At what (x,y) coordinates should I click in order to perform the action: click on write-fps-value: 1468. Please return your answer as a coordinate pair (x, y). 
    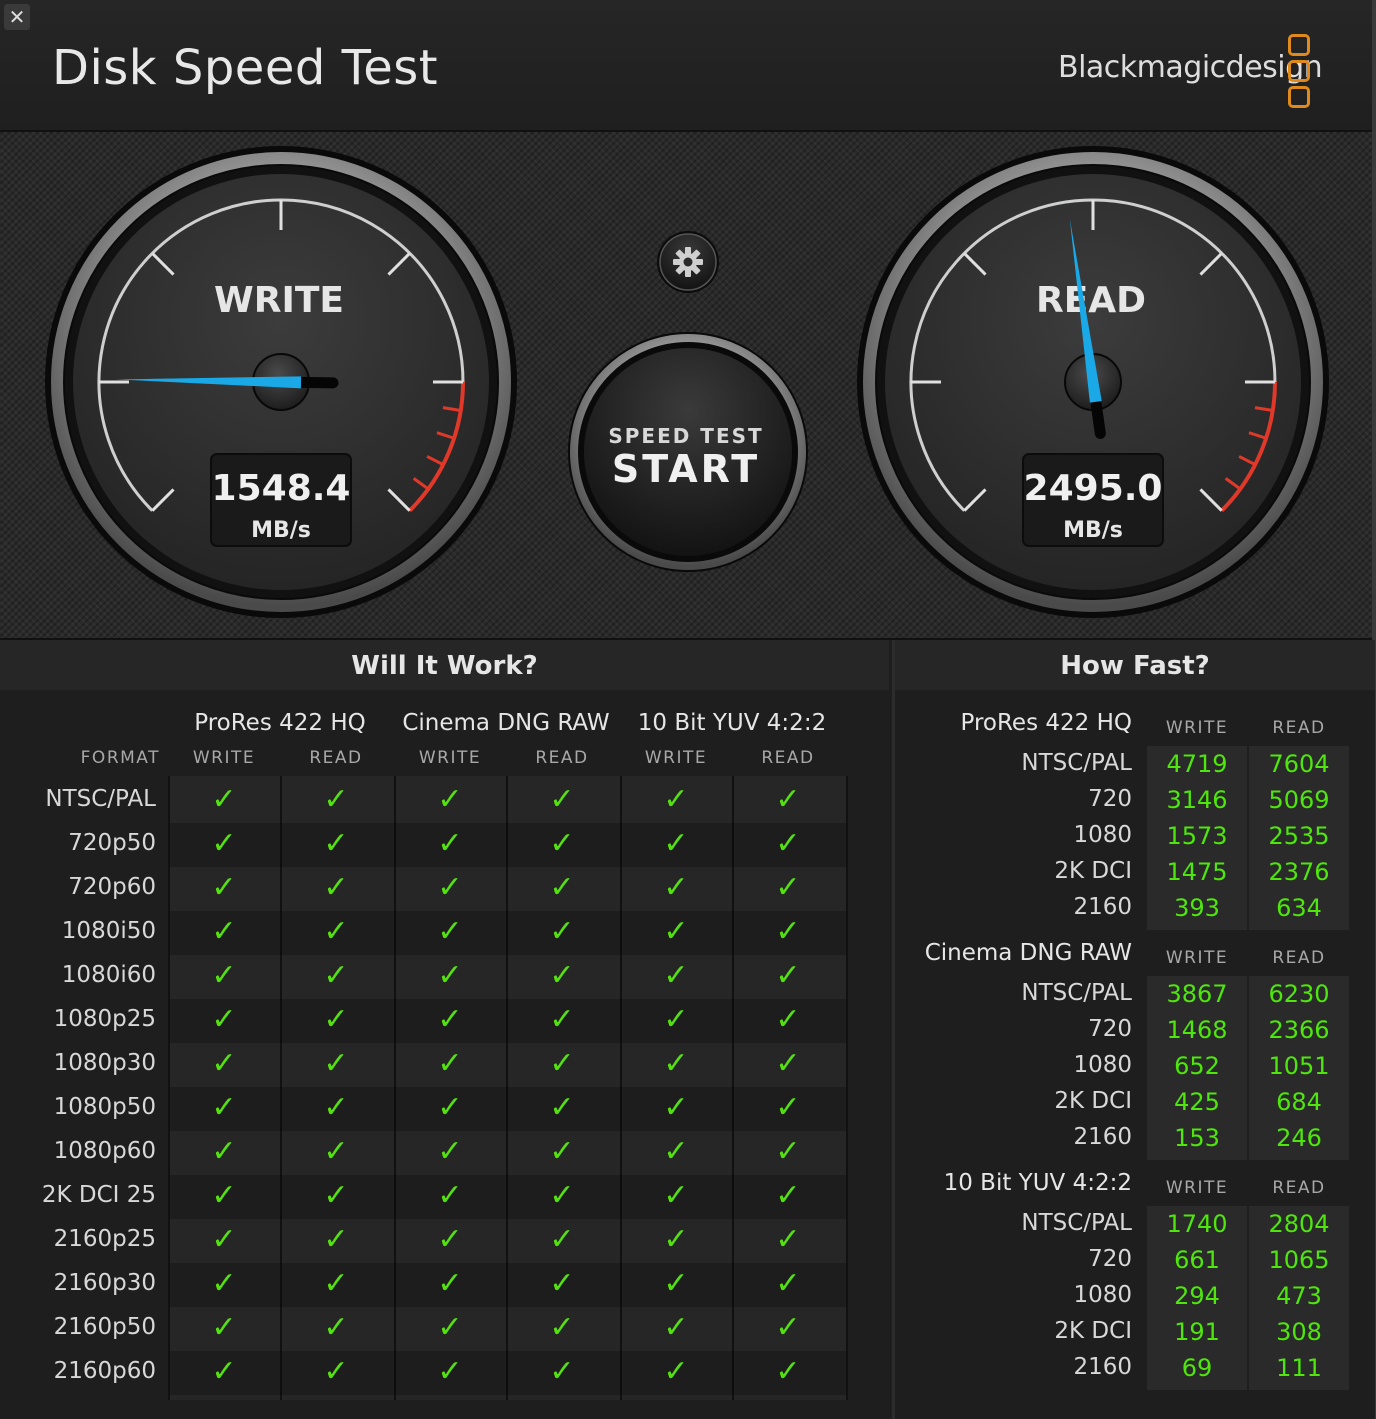
    Looking at the image, I should click on (1197, 1030).